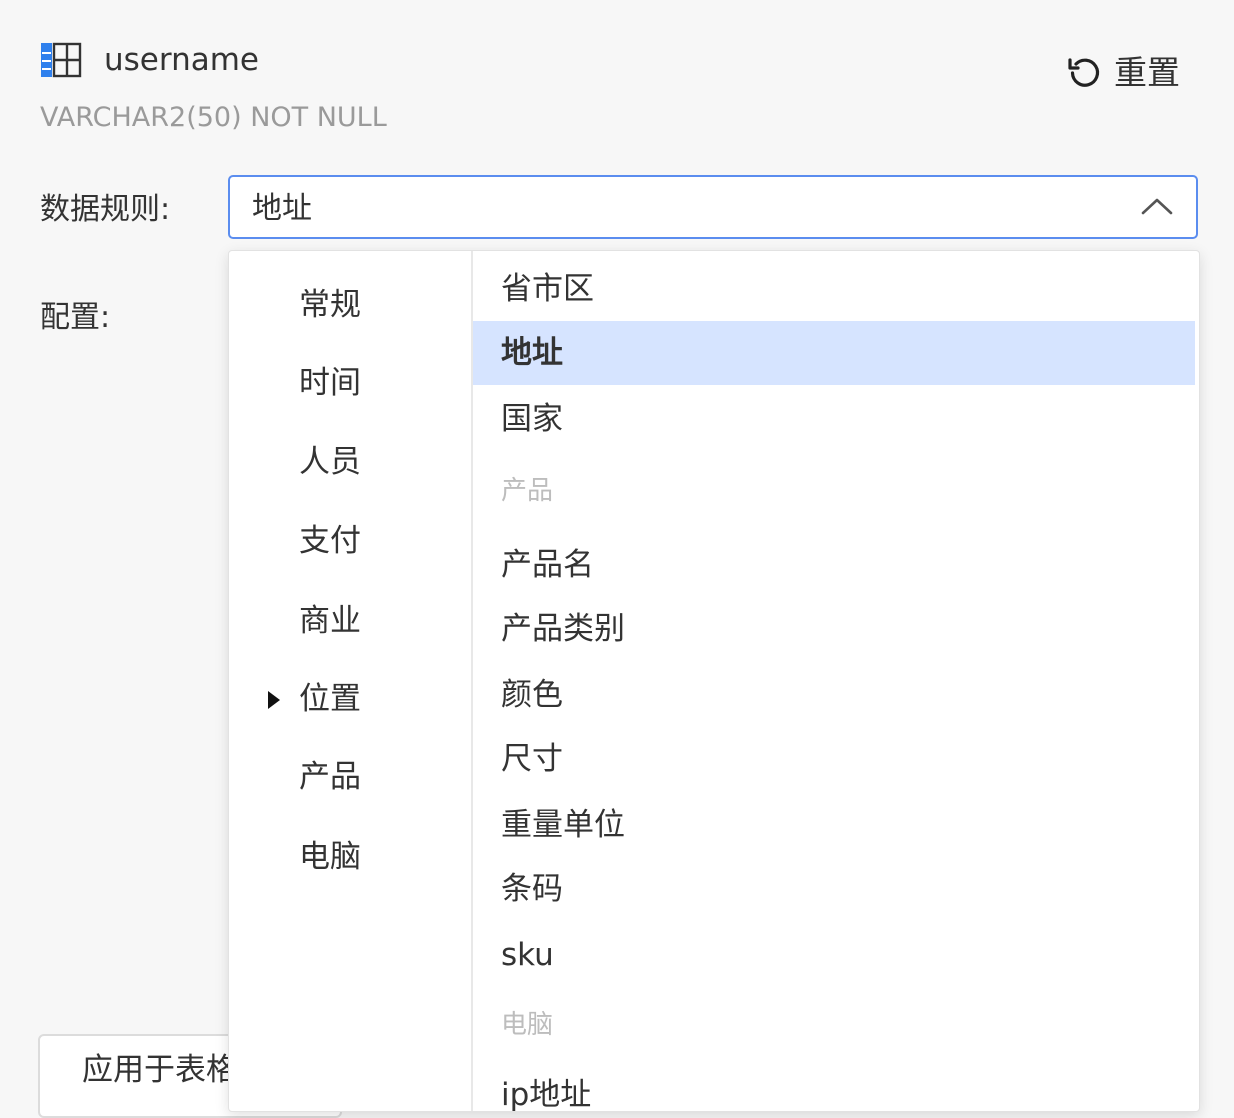 The image size is (1234, 1118). Describe the element at coordinates (330, 462) in the screenshot. I see `category-item-person: 人员` at that location.